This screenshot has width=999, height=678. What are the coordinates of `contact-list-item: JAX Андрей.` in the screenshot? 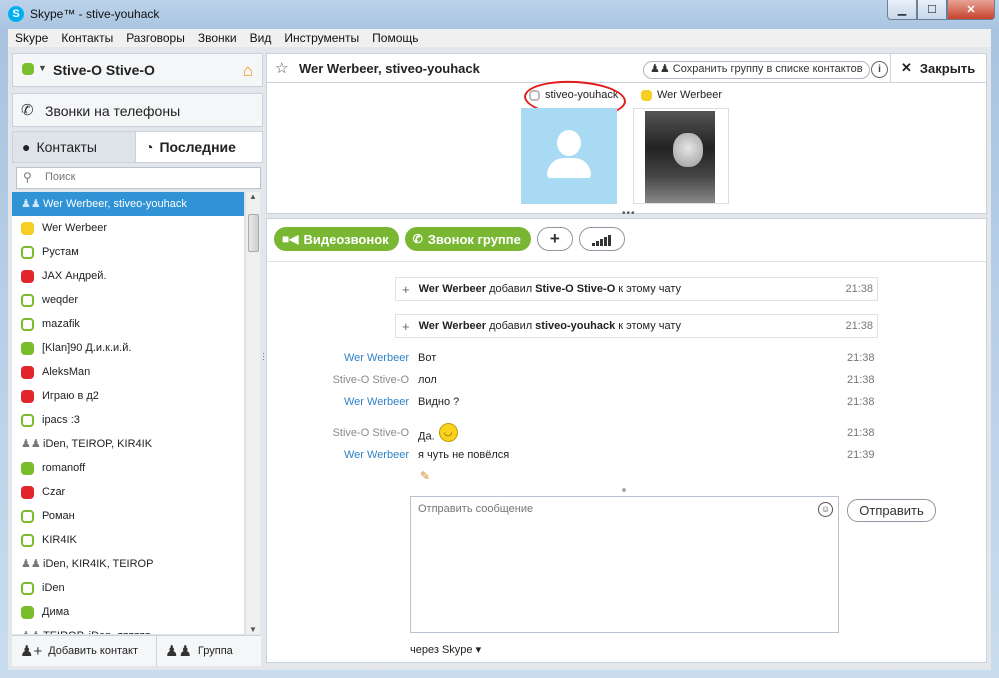 It's located at (128, 276).